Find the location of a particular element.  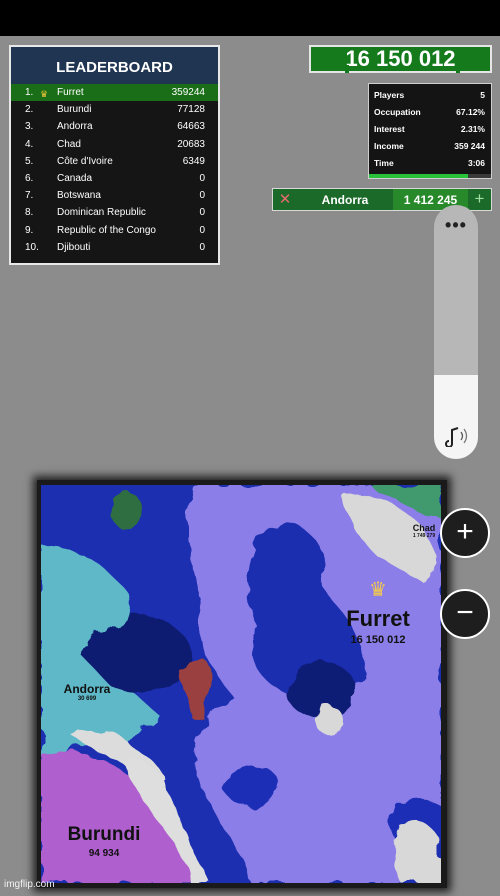

attack-target-name: Andorra is located at coordinates (345, 199).